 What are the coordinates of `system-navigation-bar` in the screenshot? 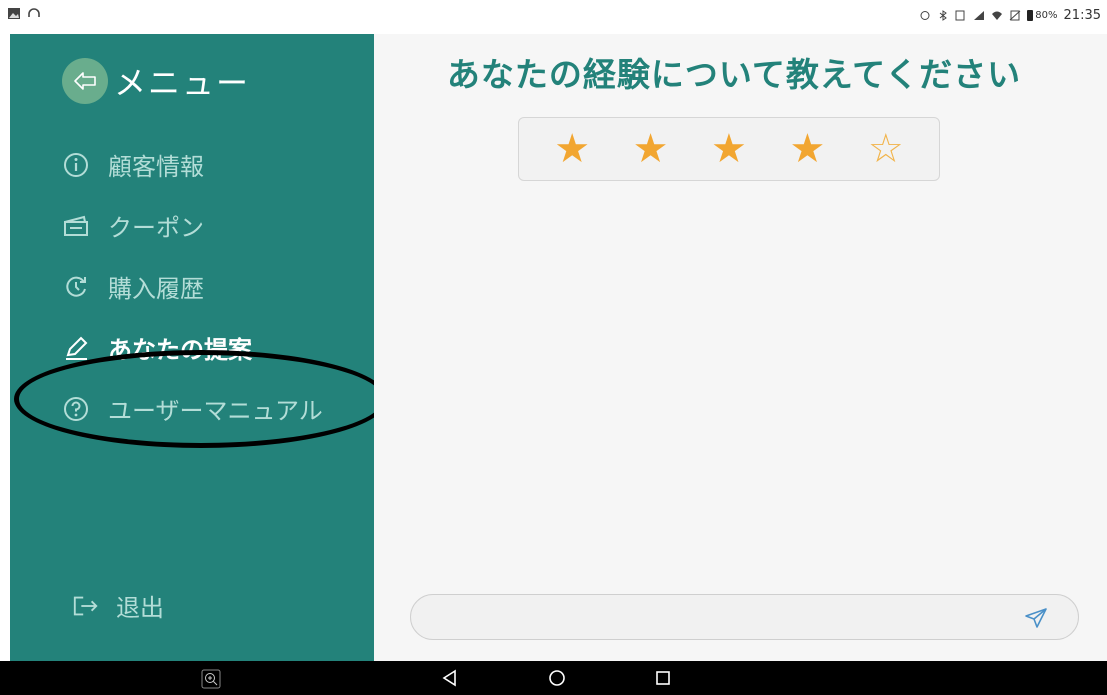 It's located at (553, 678).